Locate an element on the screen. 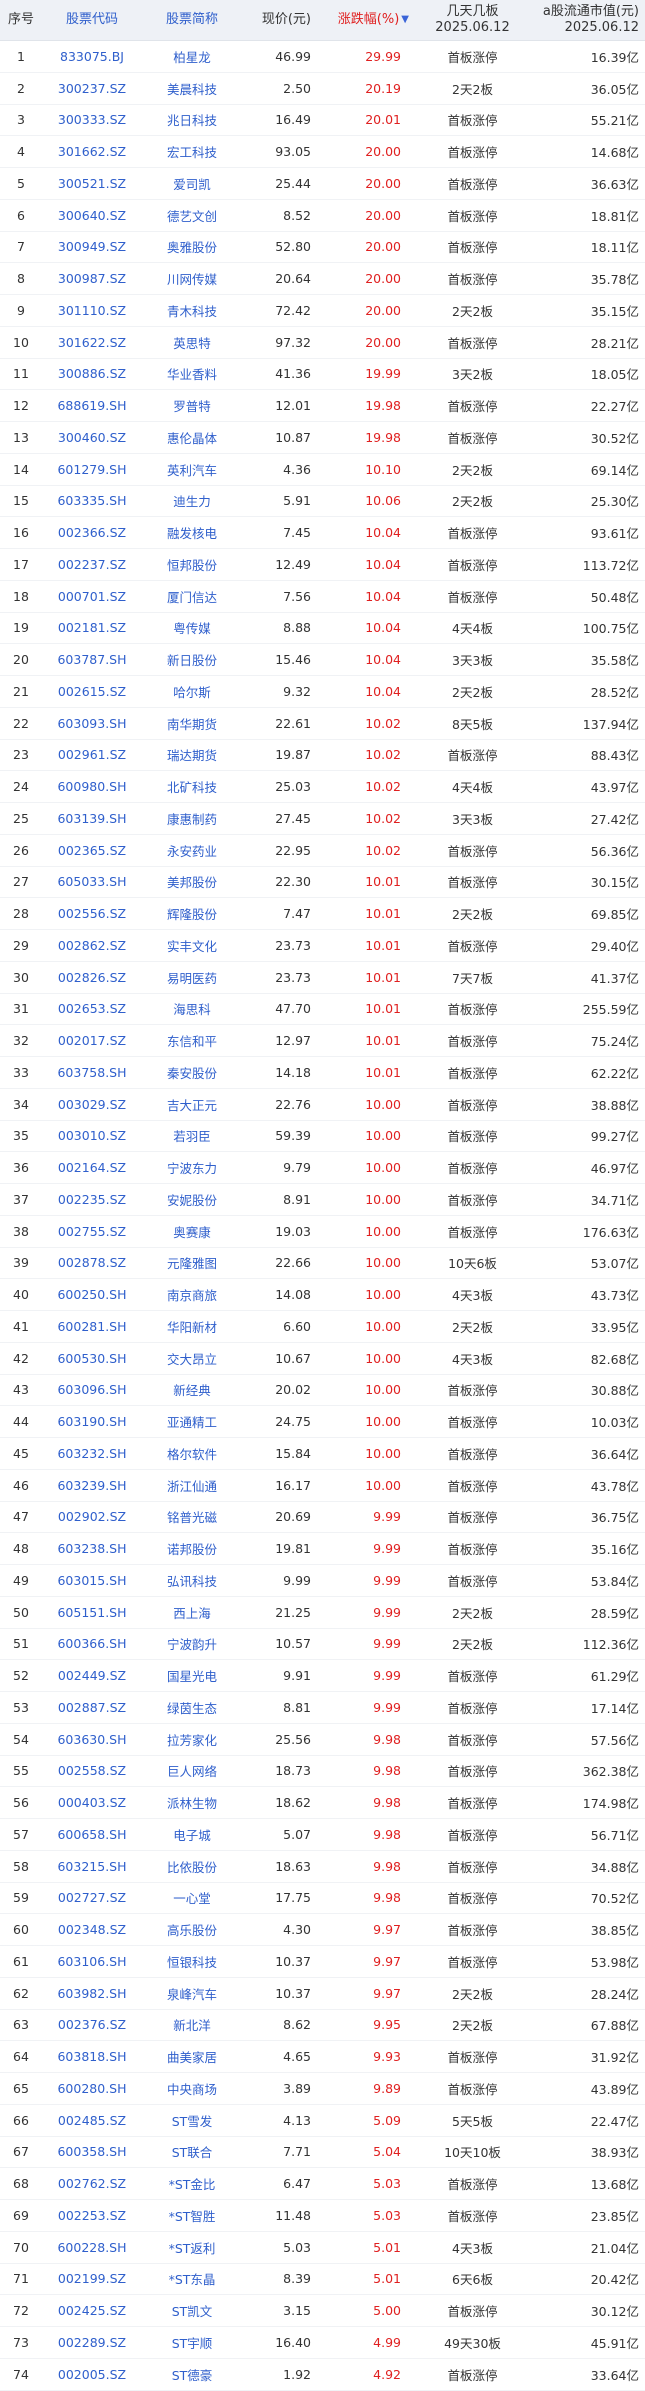 This screenshot has width=645, height=2391. stock-name-link: *ST金比 is located at coordinates (192, 2183).